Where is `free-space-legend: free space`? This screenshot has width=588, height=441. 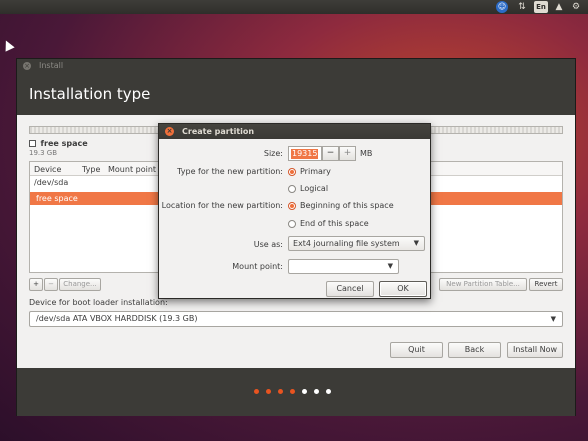 free-space-legend: free space is located at coordinates (58, 143).